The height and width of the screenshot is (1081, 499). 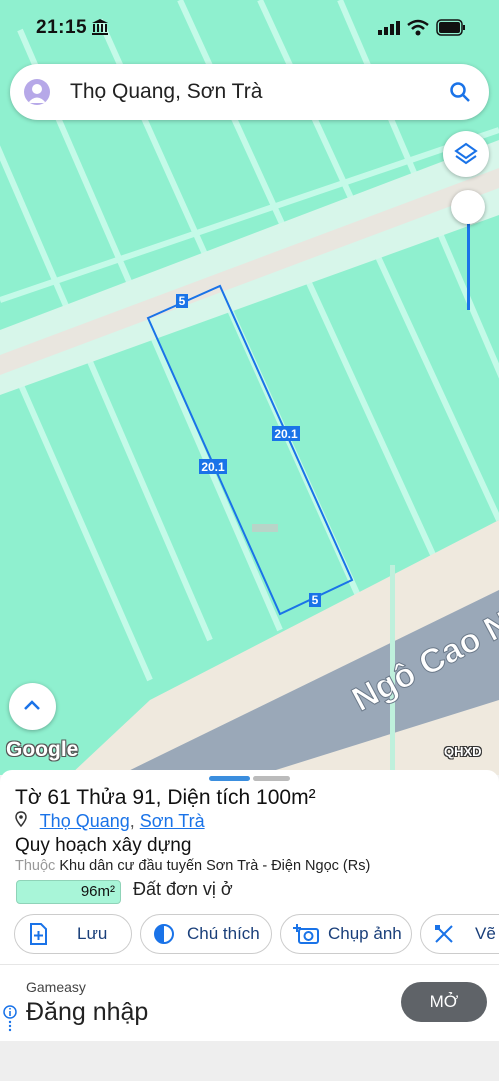 I want to click on layers-icon, so click(x=466, y=153).